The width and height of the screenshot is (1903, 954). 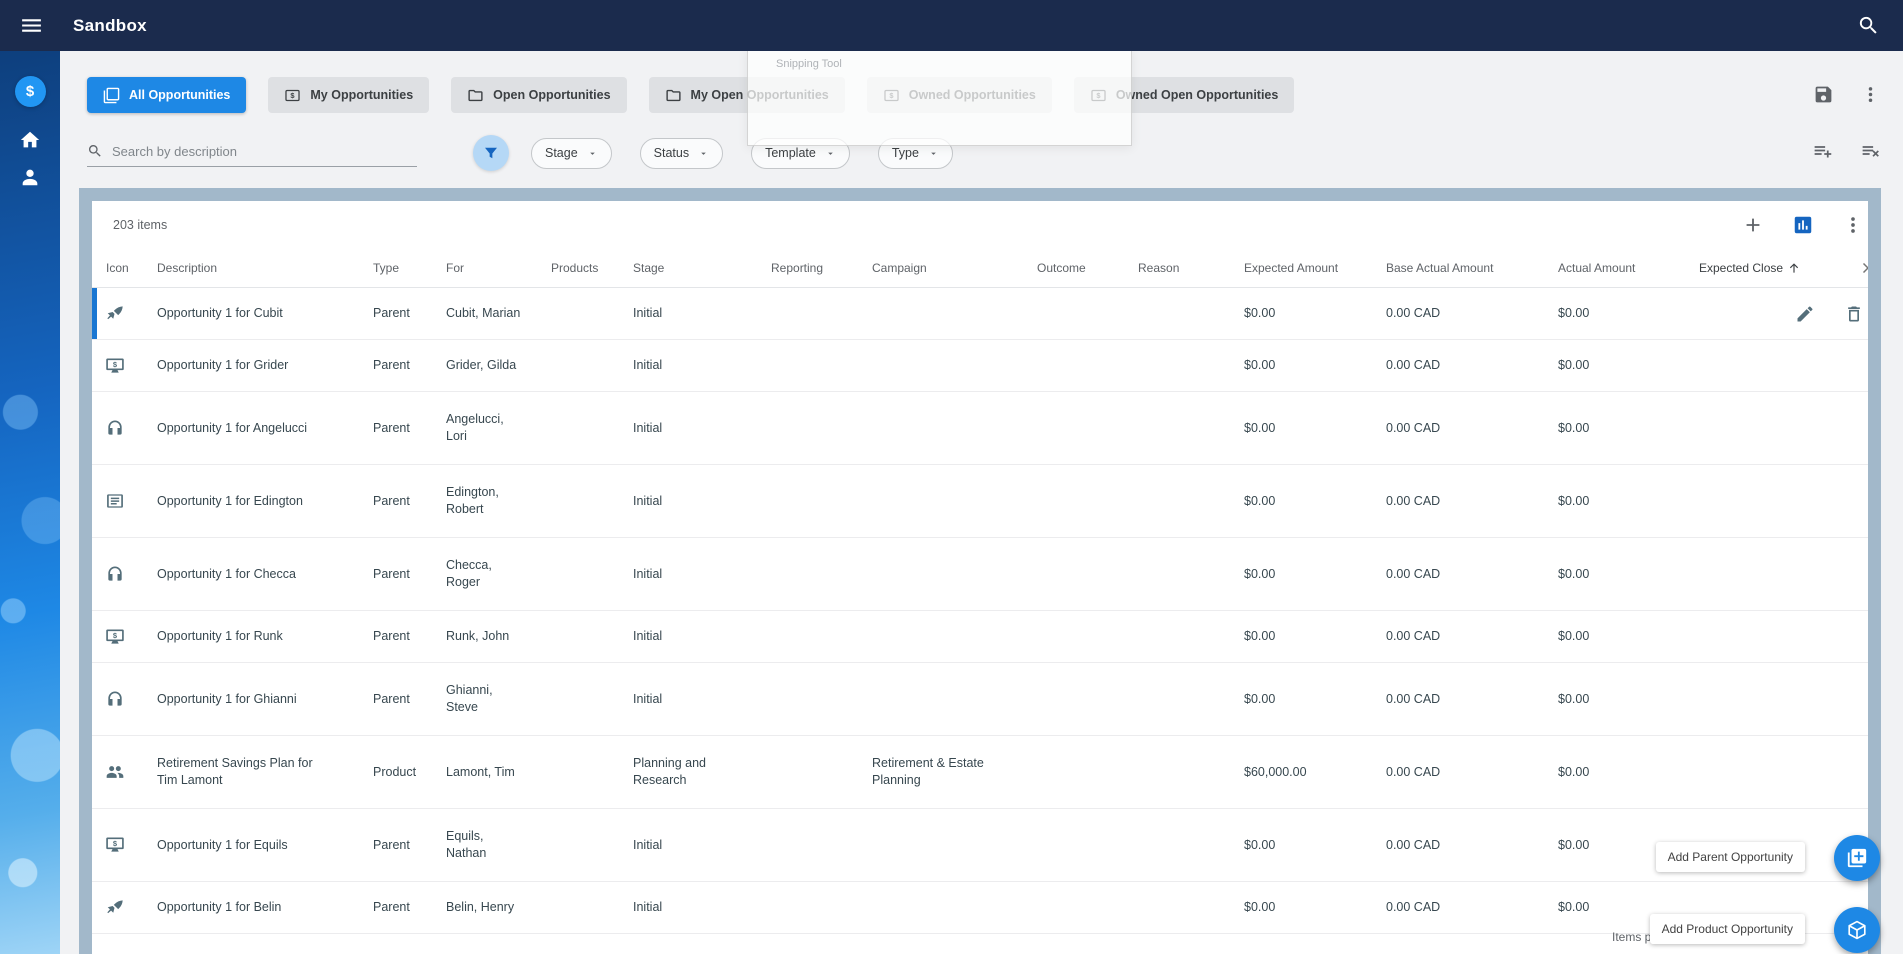 I want to click on add-parent-opportunity-button, so click(x=1857, y=858).